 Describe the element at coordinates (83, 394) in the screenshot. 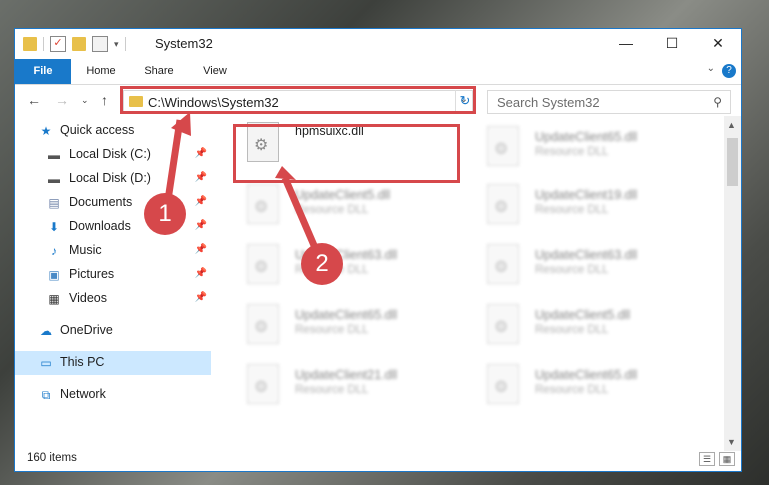

I see `sidebar-item-label: Network` at that location.